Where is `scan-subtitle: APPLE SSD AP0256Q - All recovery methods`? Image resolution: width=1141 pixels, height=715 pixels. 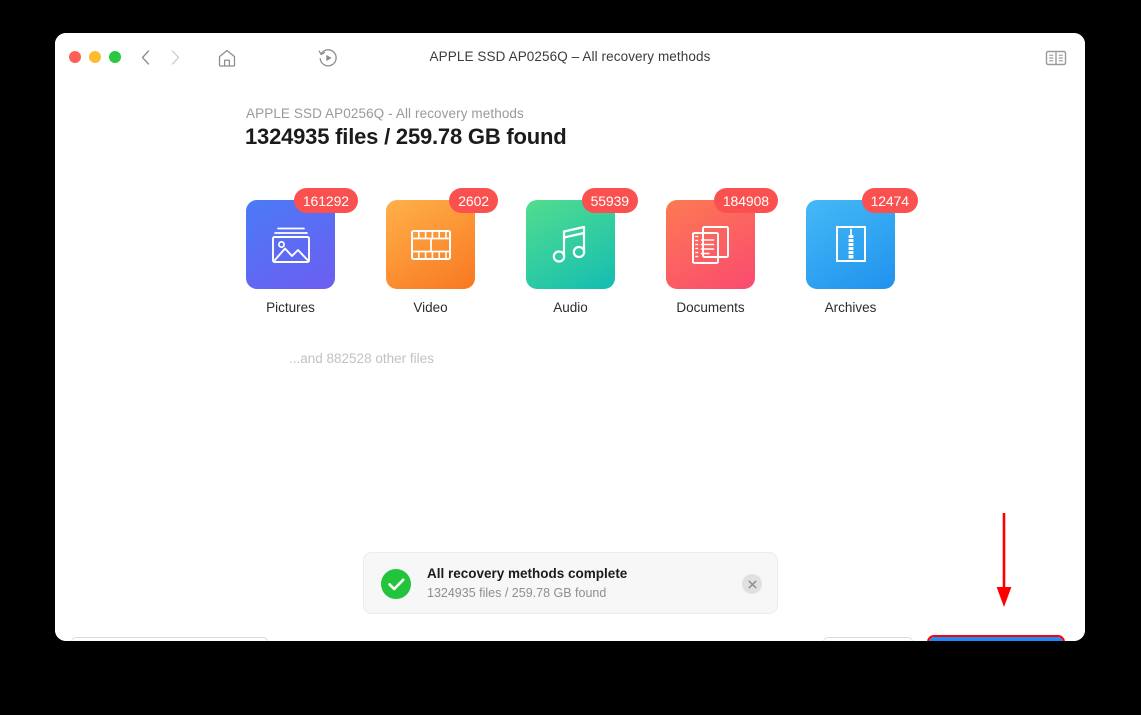 scan-subtitle: APPLE SSD AP0256Q - All recovery methods is located at coordinates (385, 113).